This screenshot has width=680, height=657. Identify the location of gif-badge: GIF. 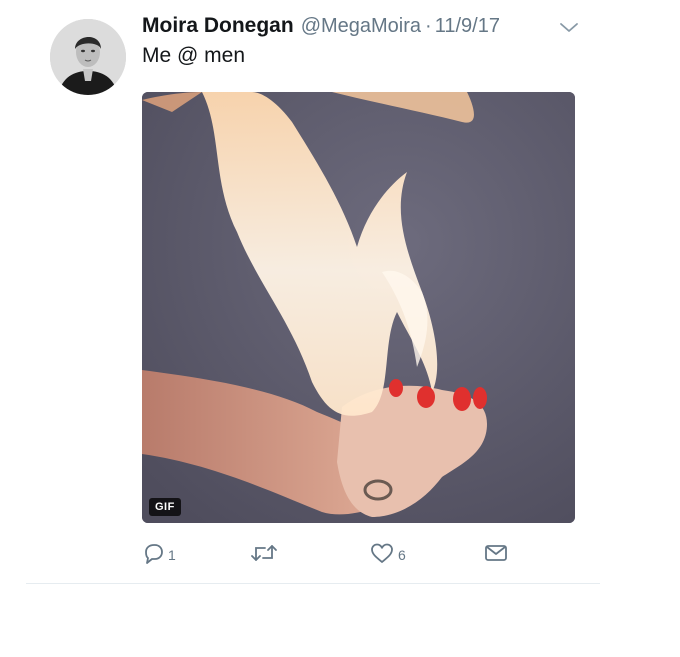
(165, 507).